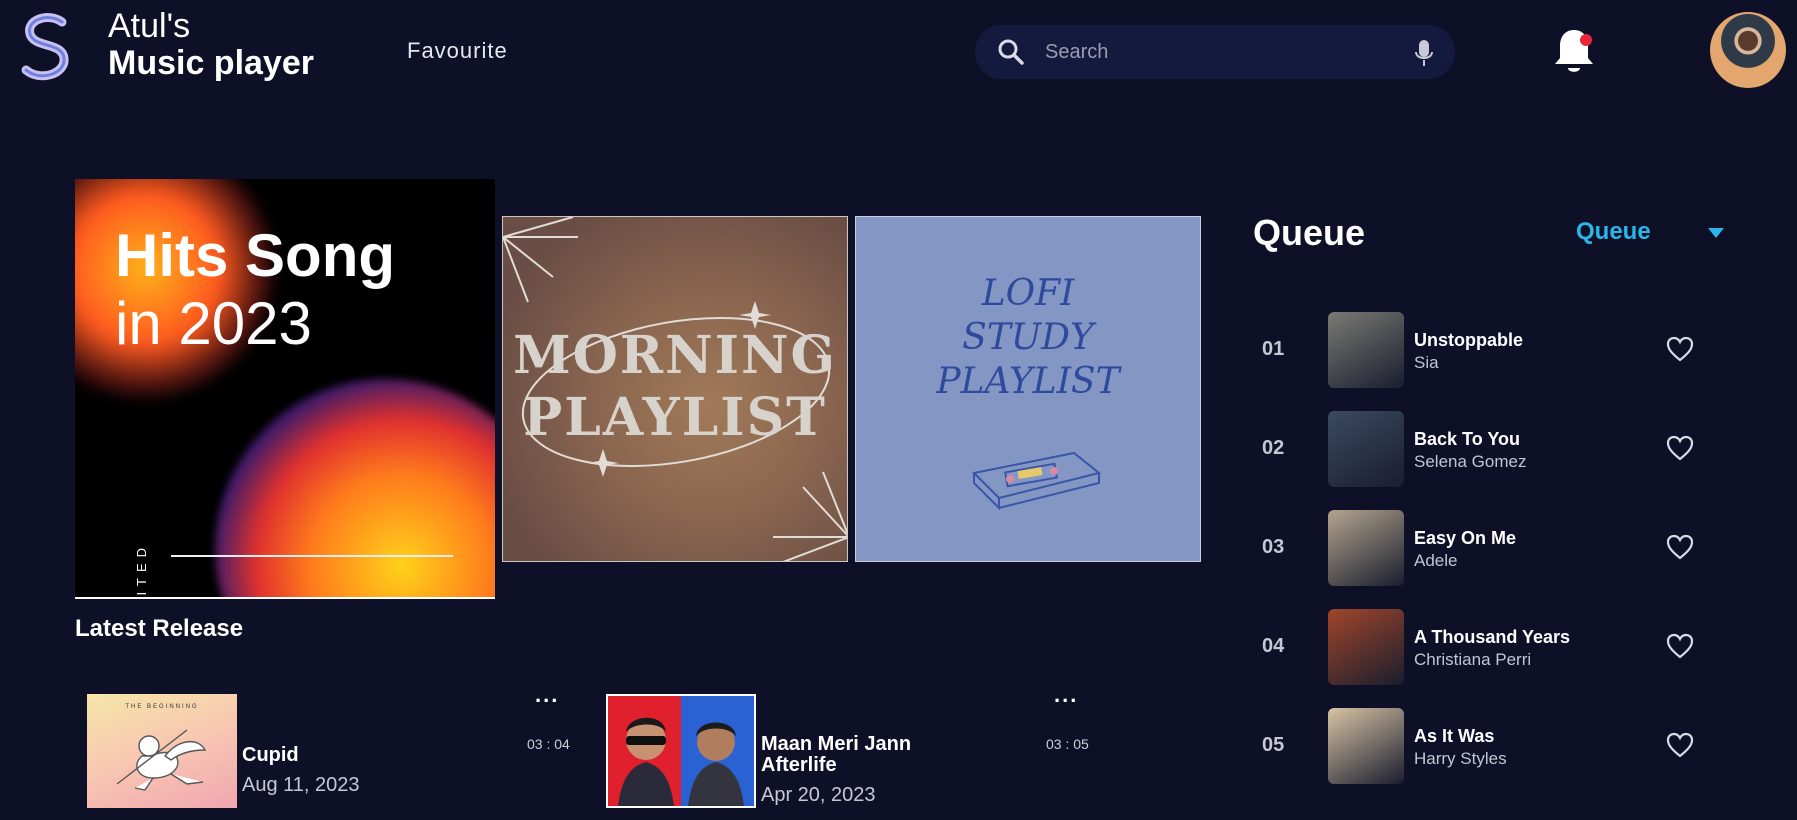  I want to click on release-duration: 03 : 05, so click(1067, 744).